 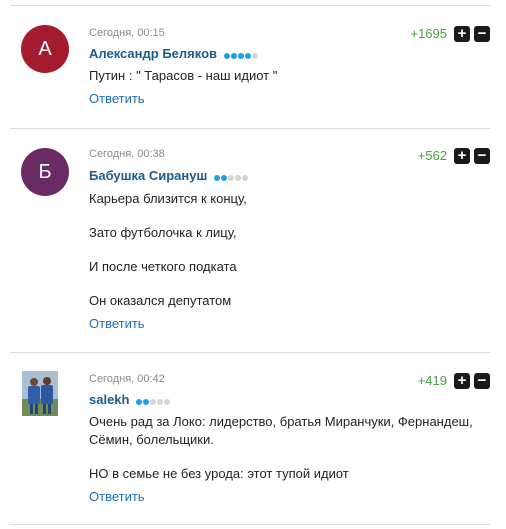 What do you see at coordinates (148, 175) in the screenshot?
I see `author-name: Бабушка Сирануш` at bounding box center [148, 175].